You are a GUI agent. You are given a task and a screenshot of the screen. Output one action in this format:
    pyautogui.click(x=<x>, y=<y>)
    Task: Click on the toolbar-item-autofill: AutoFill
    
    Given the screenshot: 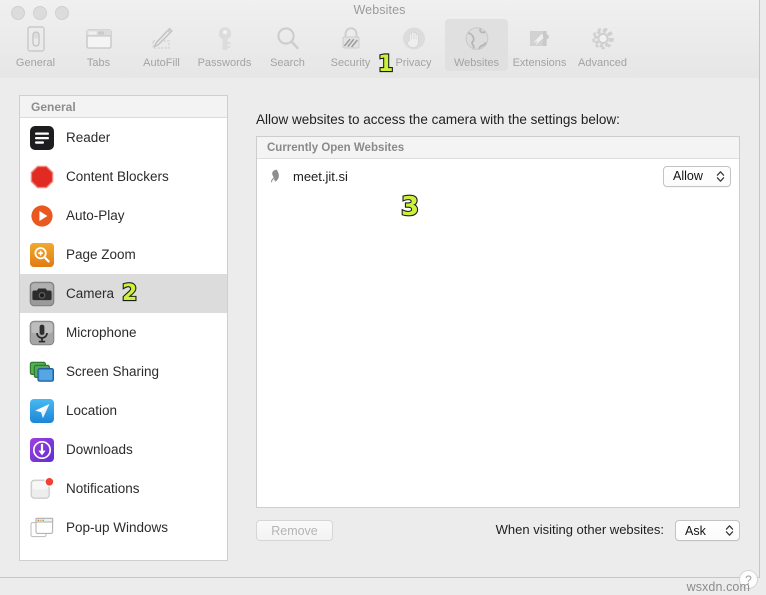 What is the action you would take?
    pyautogui.click(x=161, y=45)
    